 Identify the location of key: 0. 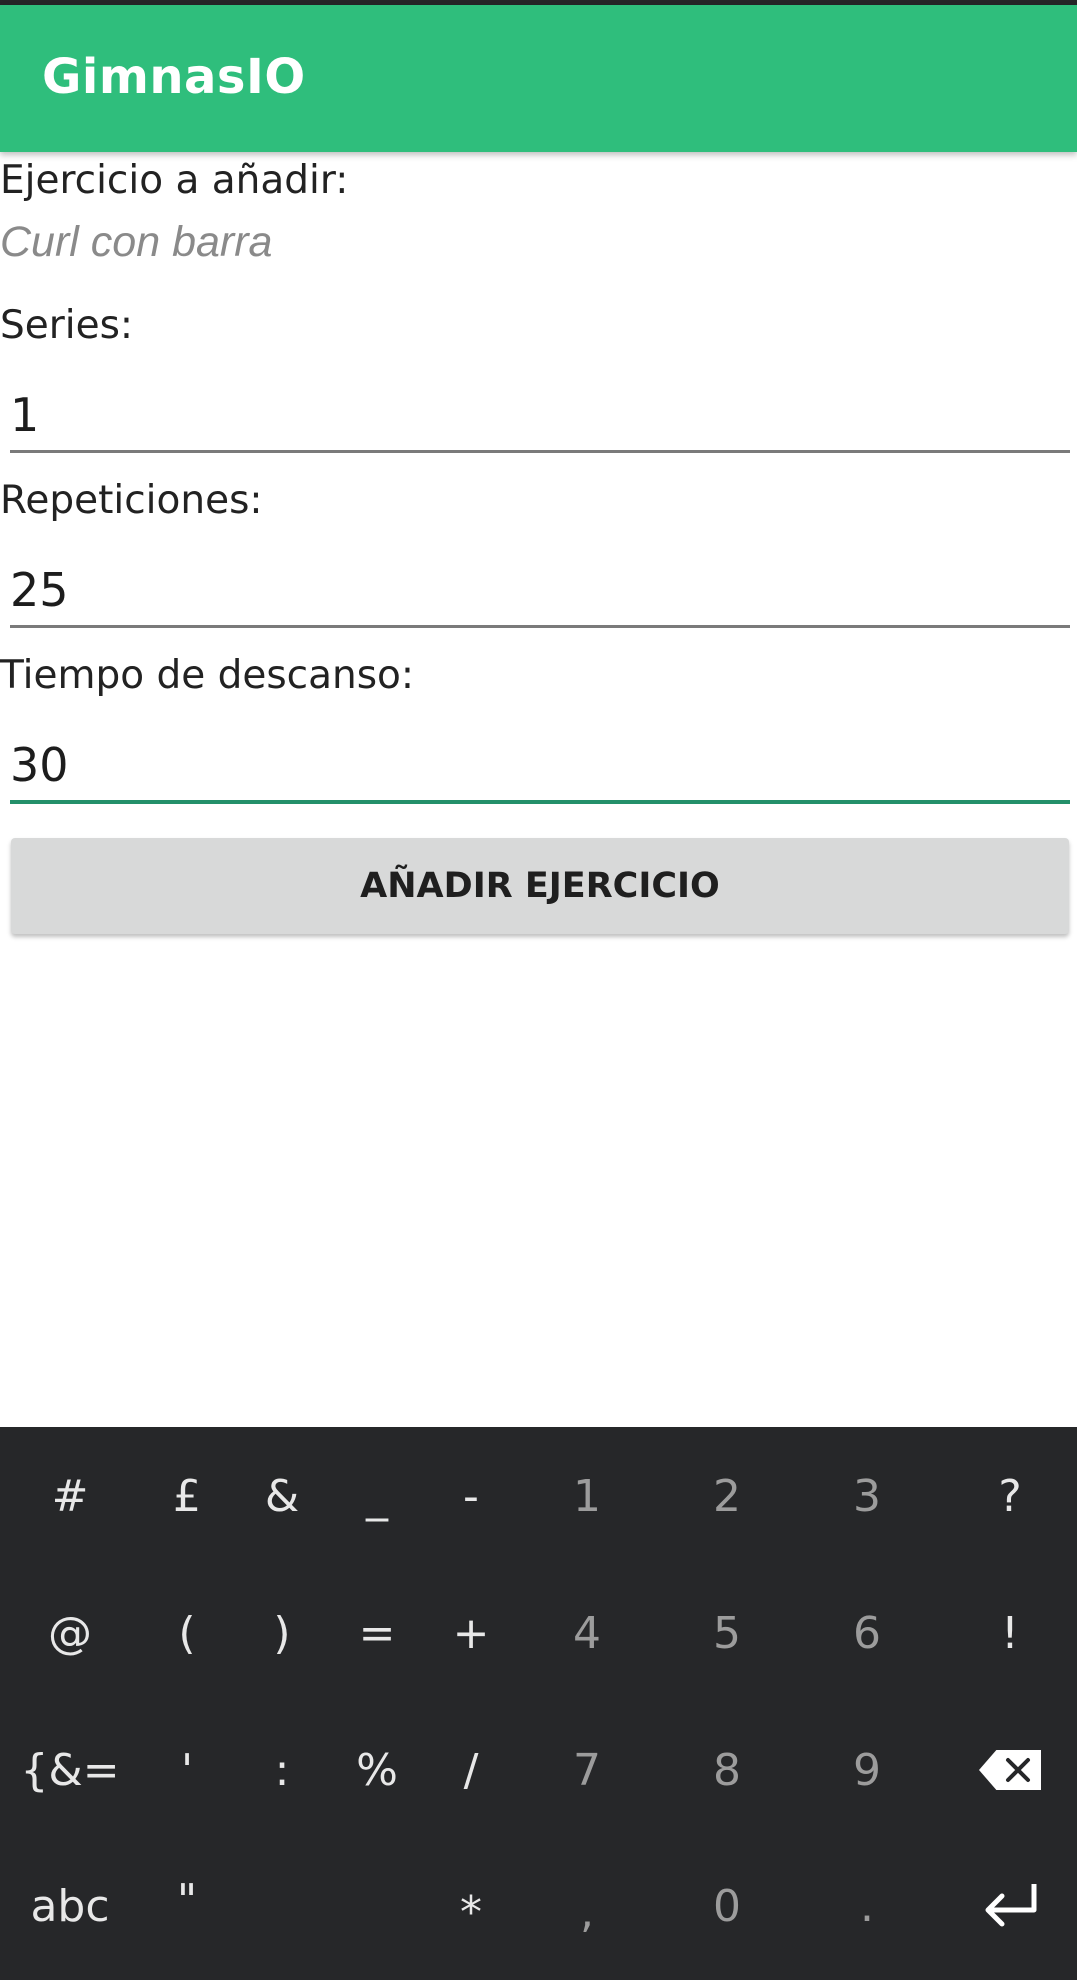
(727, 1906).